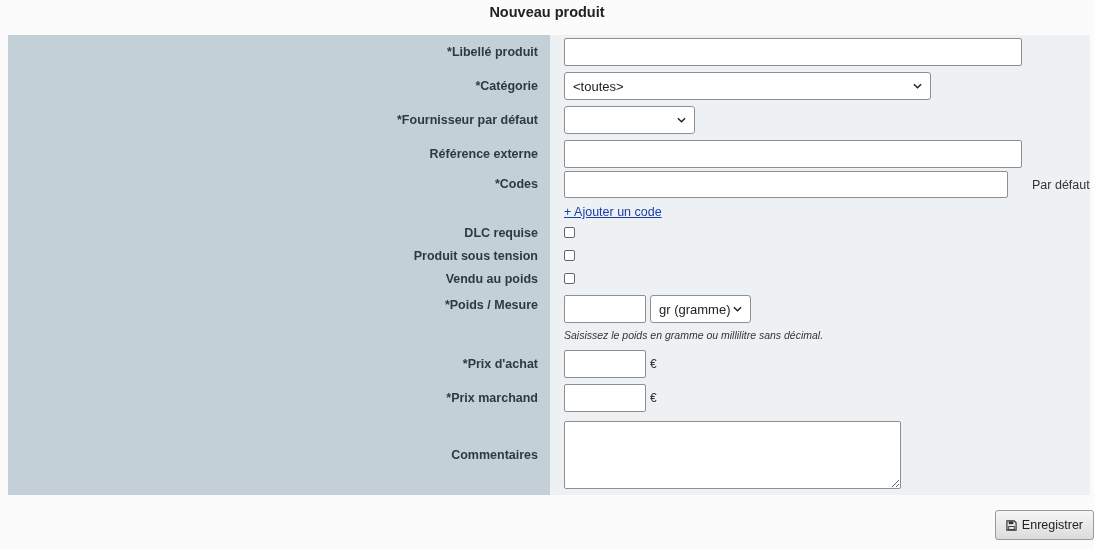 This screenshot has height=549, width=1094. Describe the element at coordinates (279, 52) in the screenshot. I see `field-label: *Libellé produit` at that location.